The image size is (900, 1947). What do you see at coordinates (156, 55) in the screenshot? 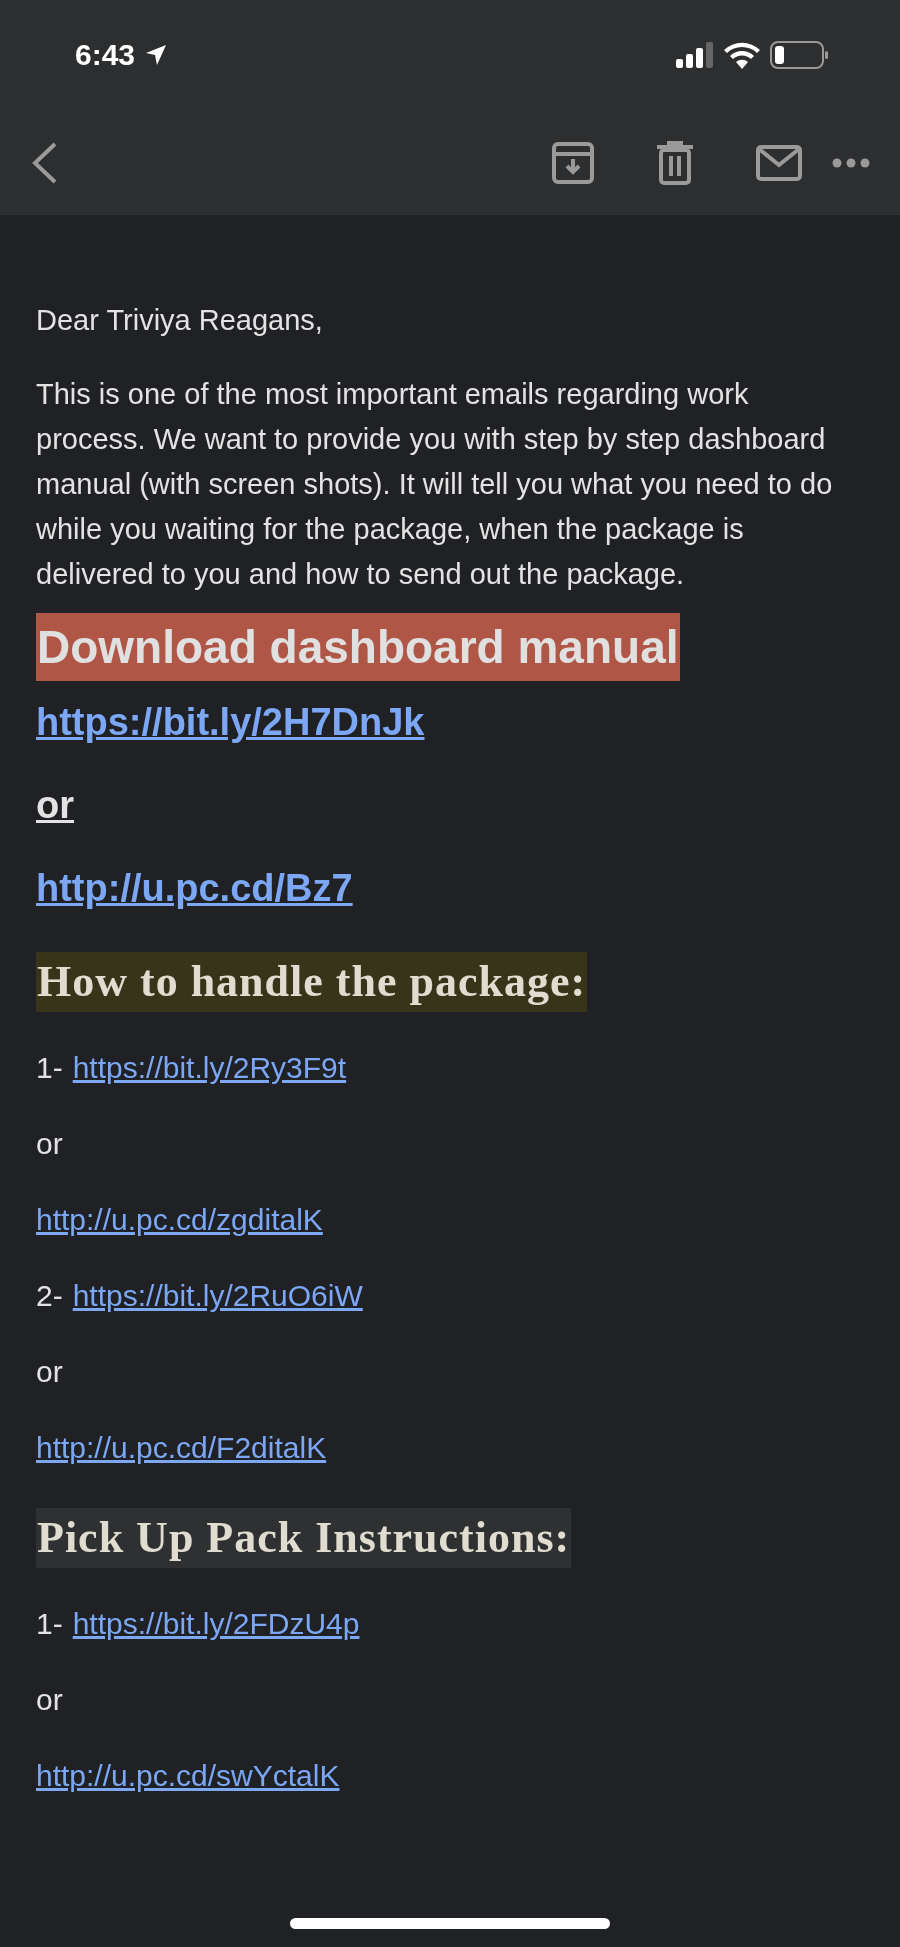
I see `location-arrow-icon` at bounding box center [156, 55].